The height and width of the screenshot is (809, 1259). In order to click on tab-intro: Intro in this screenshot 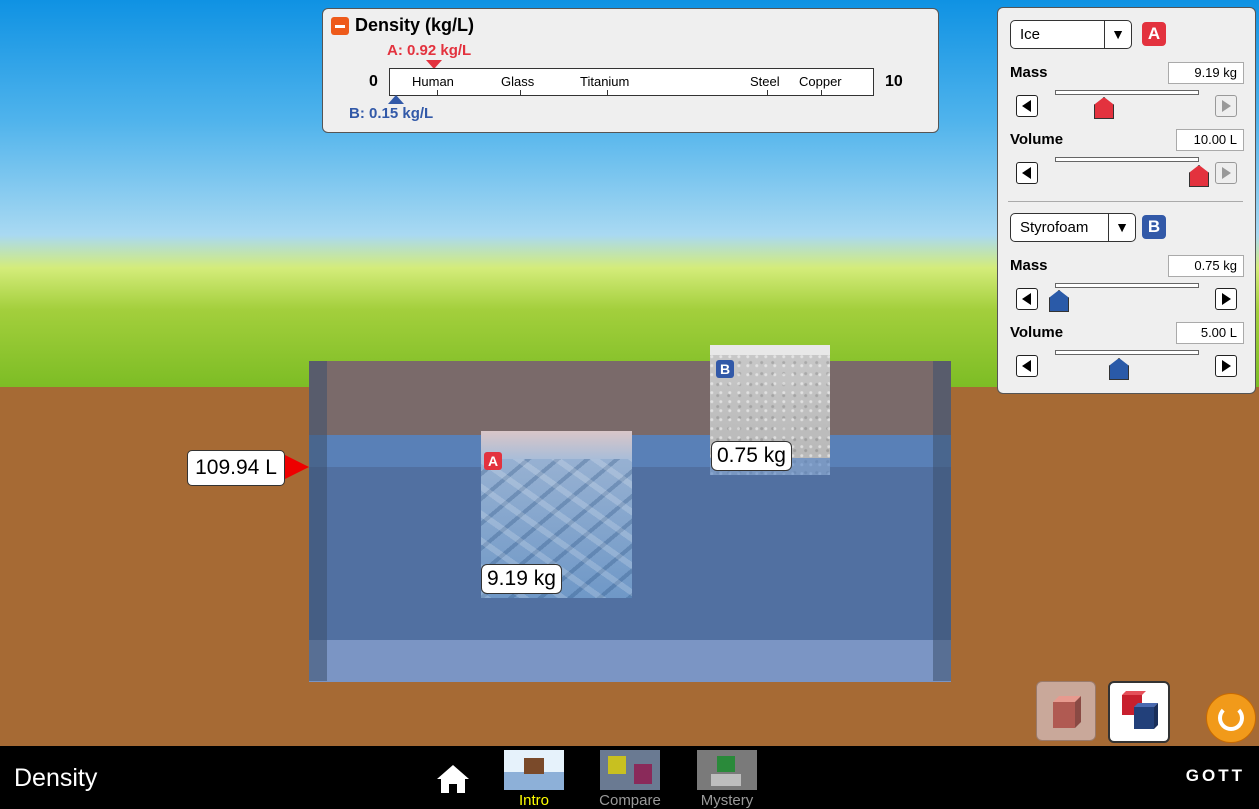, I will do `click(534, 778)`.